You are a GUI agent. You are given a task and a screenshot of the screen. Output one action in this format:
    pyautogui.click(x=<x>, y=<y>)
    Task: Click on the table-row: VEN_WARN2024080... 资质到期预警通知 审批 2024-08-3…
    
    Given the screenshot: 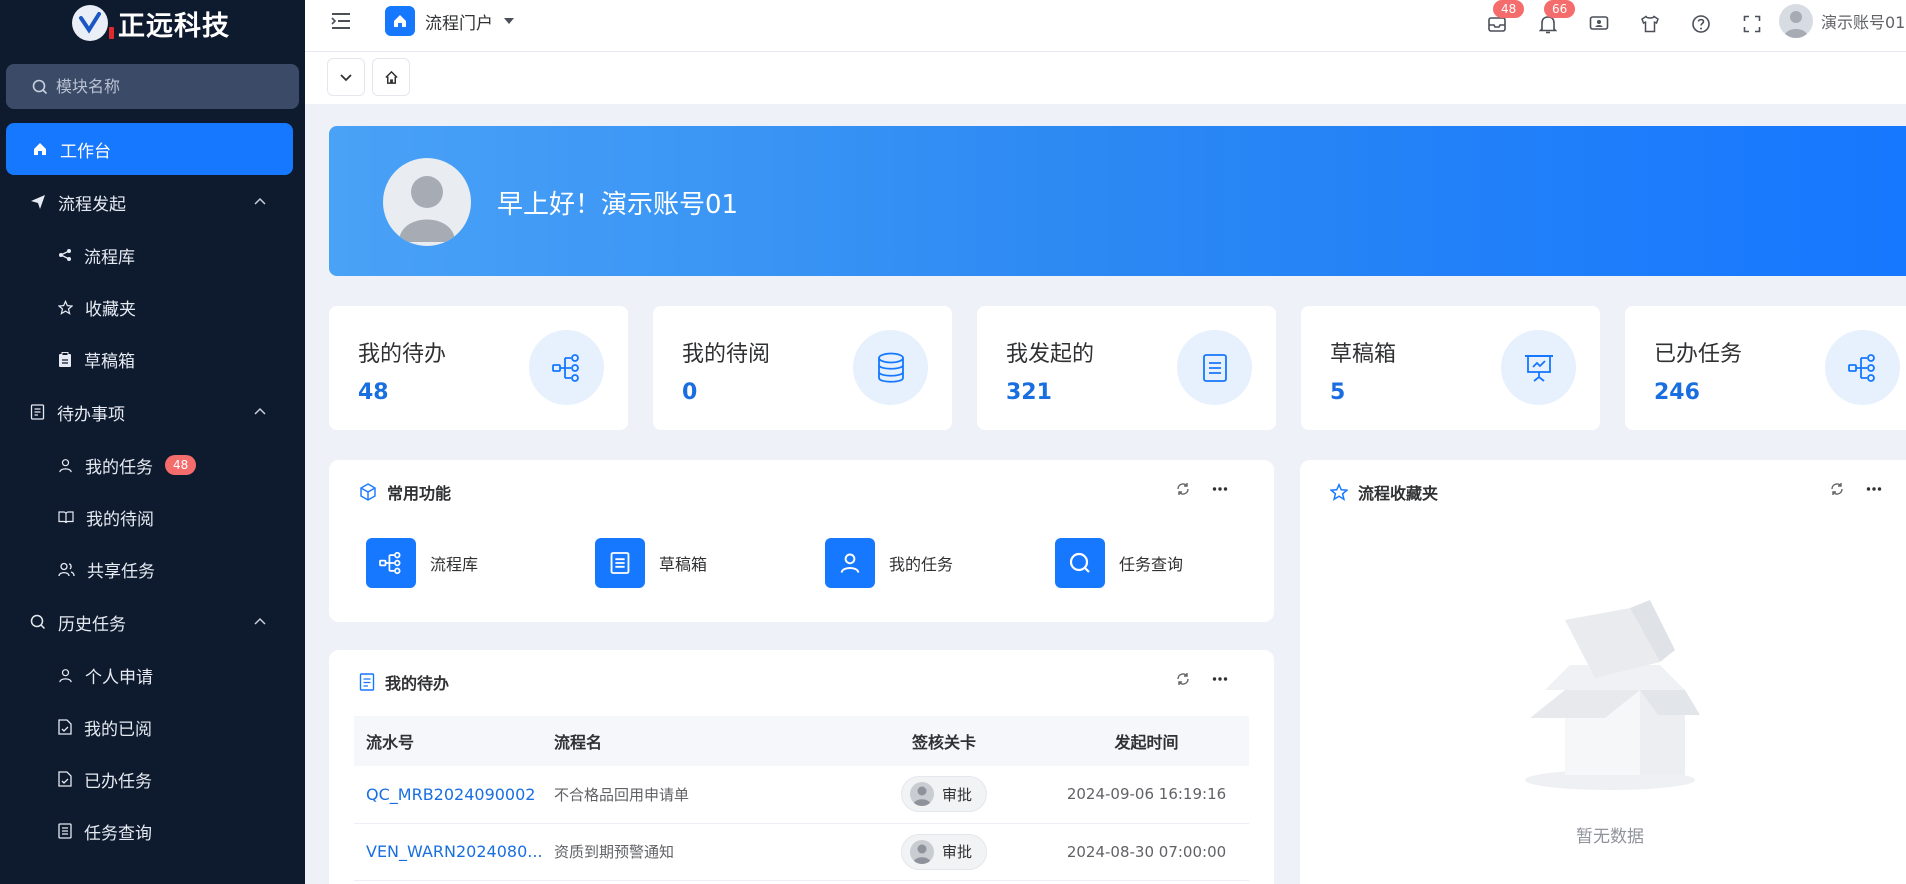 What is the action you would take?
    pyautogui.click(x=801, y=852)
    